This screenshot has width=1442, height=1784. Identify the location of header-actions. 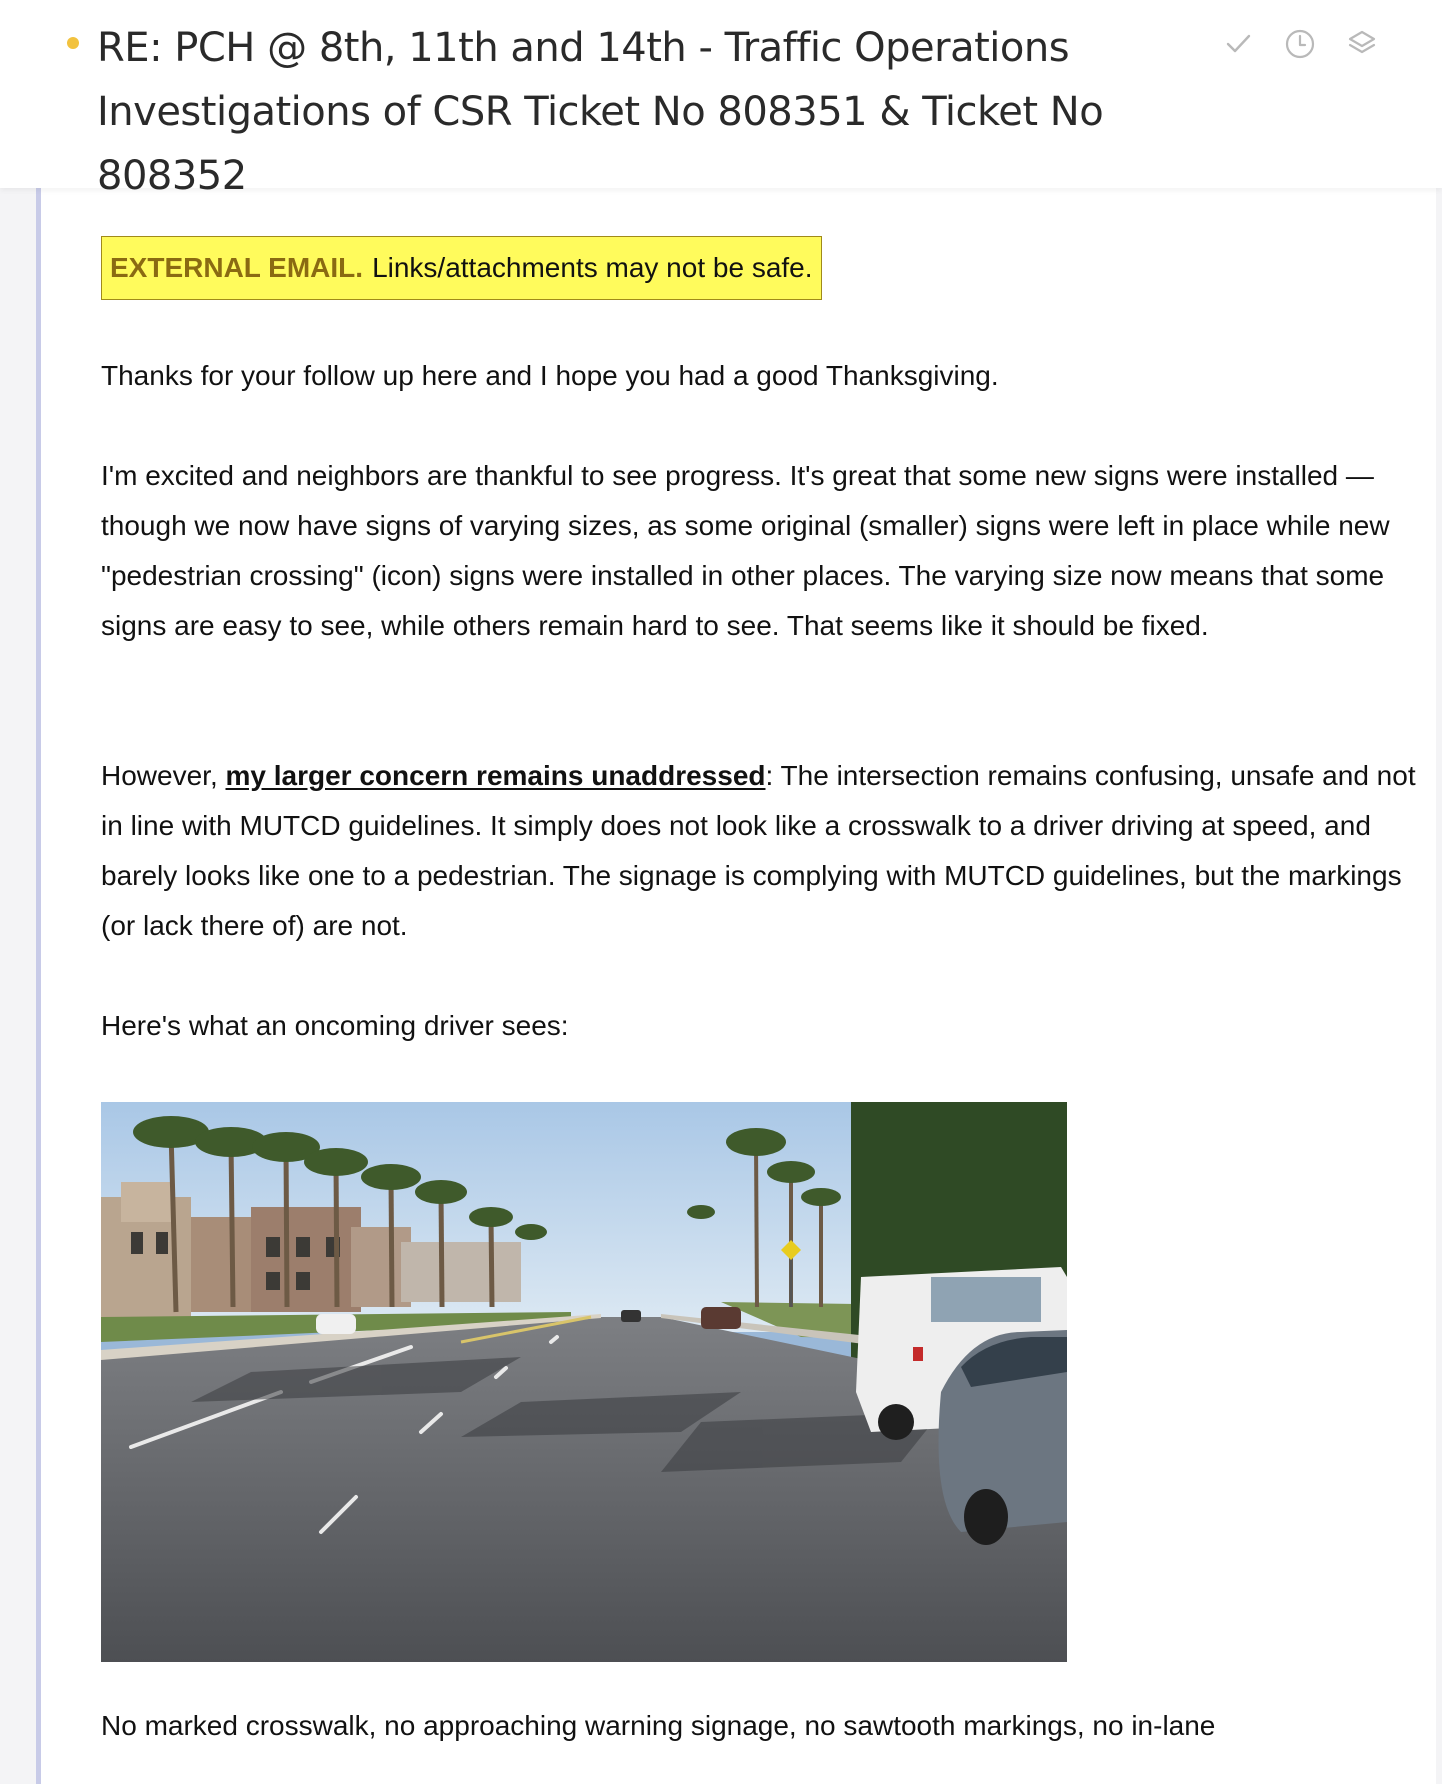
(1300, 44).